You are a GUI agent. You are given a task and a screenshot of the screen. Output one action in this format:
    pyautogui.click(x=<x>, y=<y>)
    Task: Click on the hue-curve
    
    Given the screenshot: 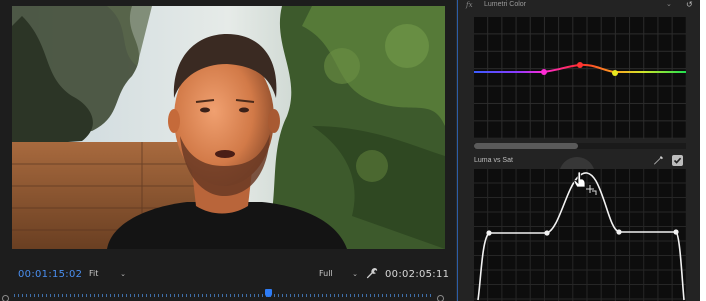 What is the action you would take?
    pyautogui.click(x=580, y=69)
    